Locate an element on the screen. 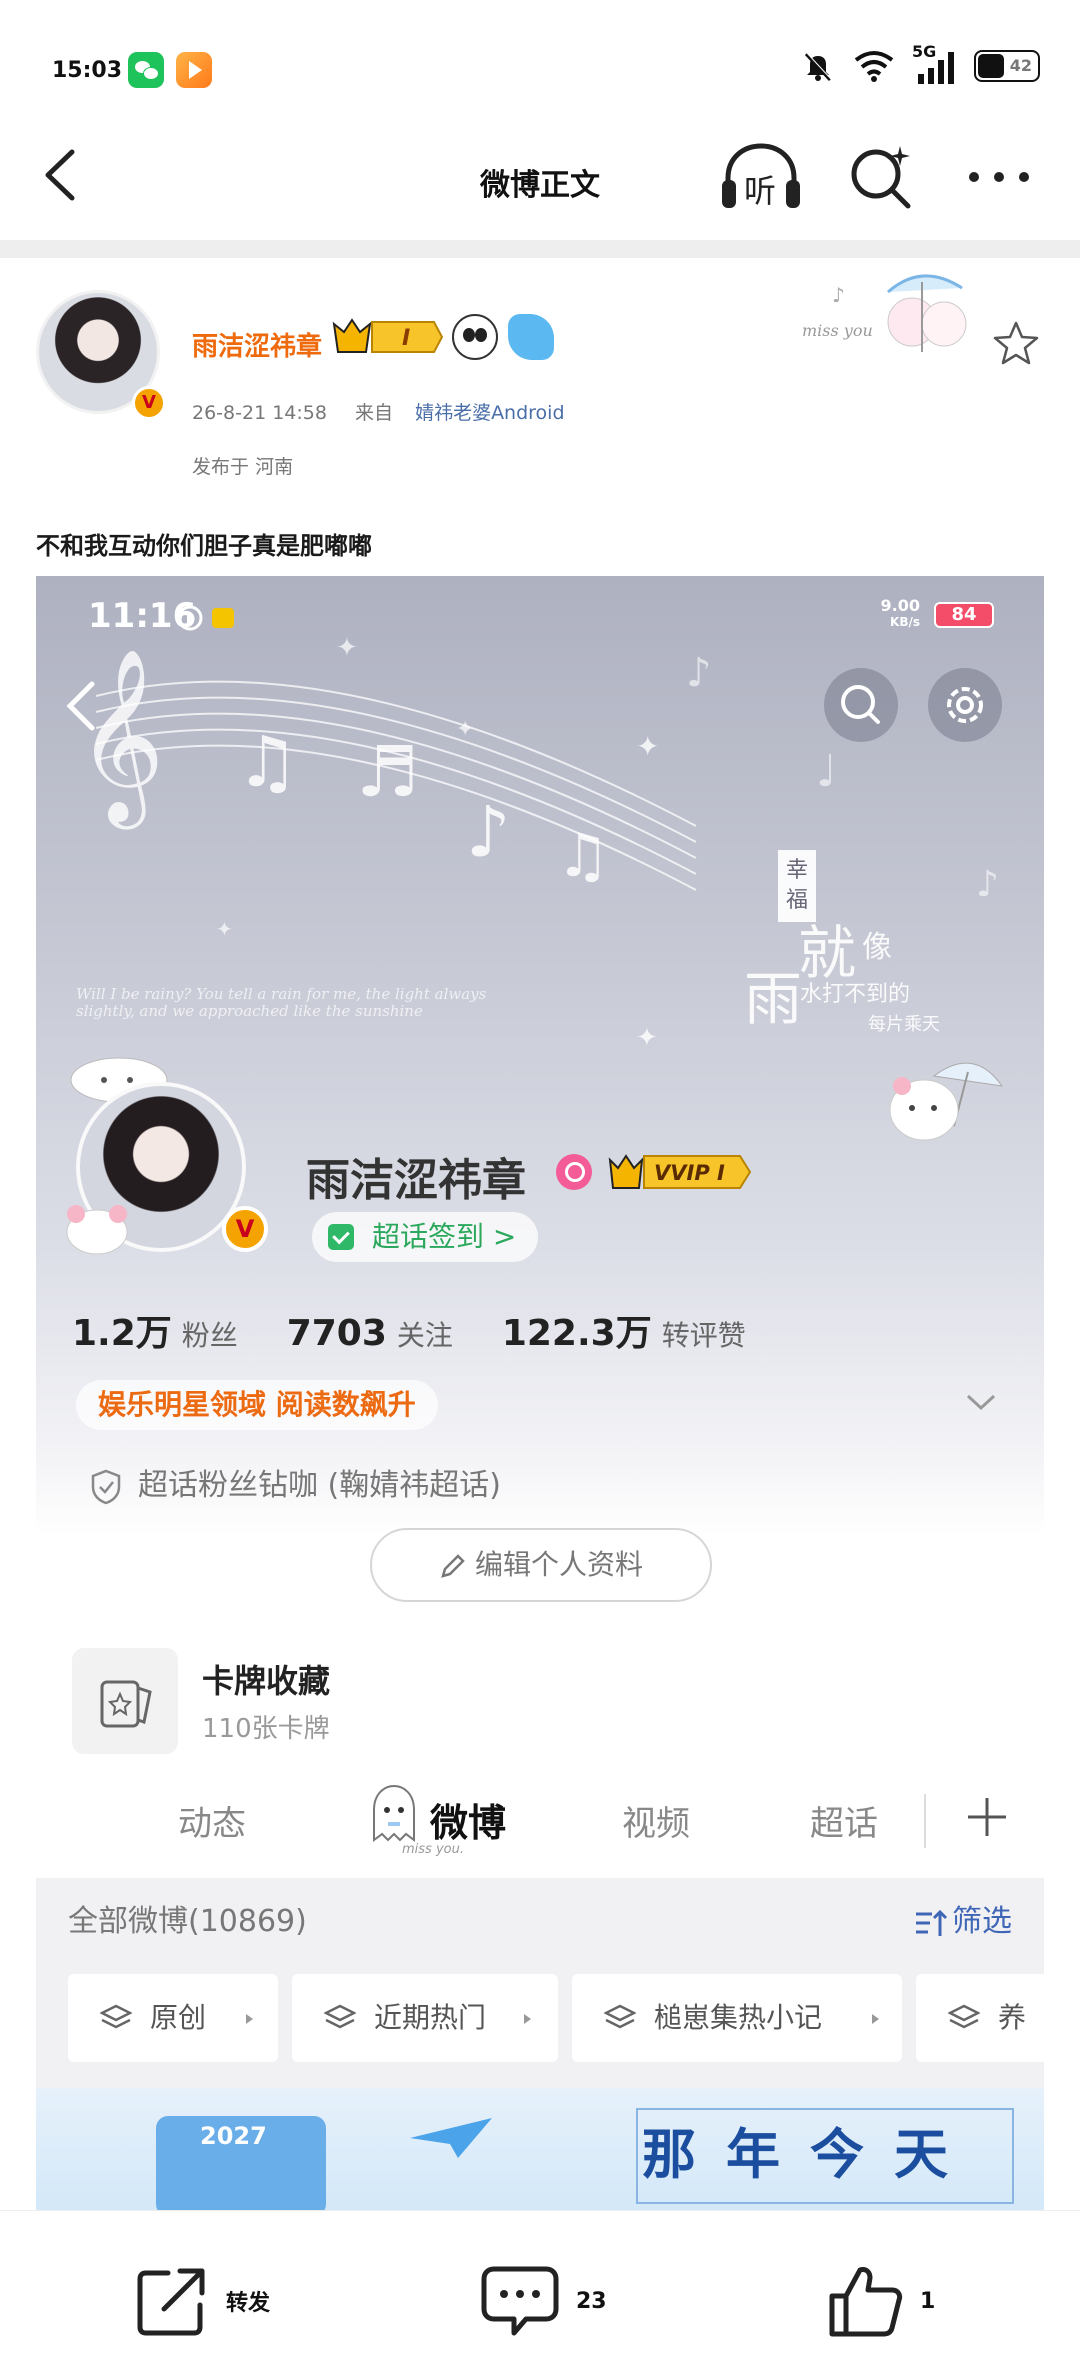 This screenshot has width=1080, height=2372. edit-profile-label: 编辑个人资料 is located at coordinates (558, 1564).